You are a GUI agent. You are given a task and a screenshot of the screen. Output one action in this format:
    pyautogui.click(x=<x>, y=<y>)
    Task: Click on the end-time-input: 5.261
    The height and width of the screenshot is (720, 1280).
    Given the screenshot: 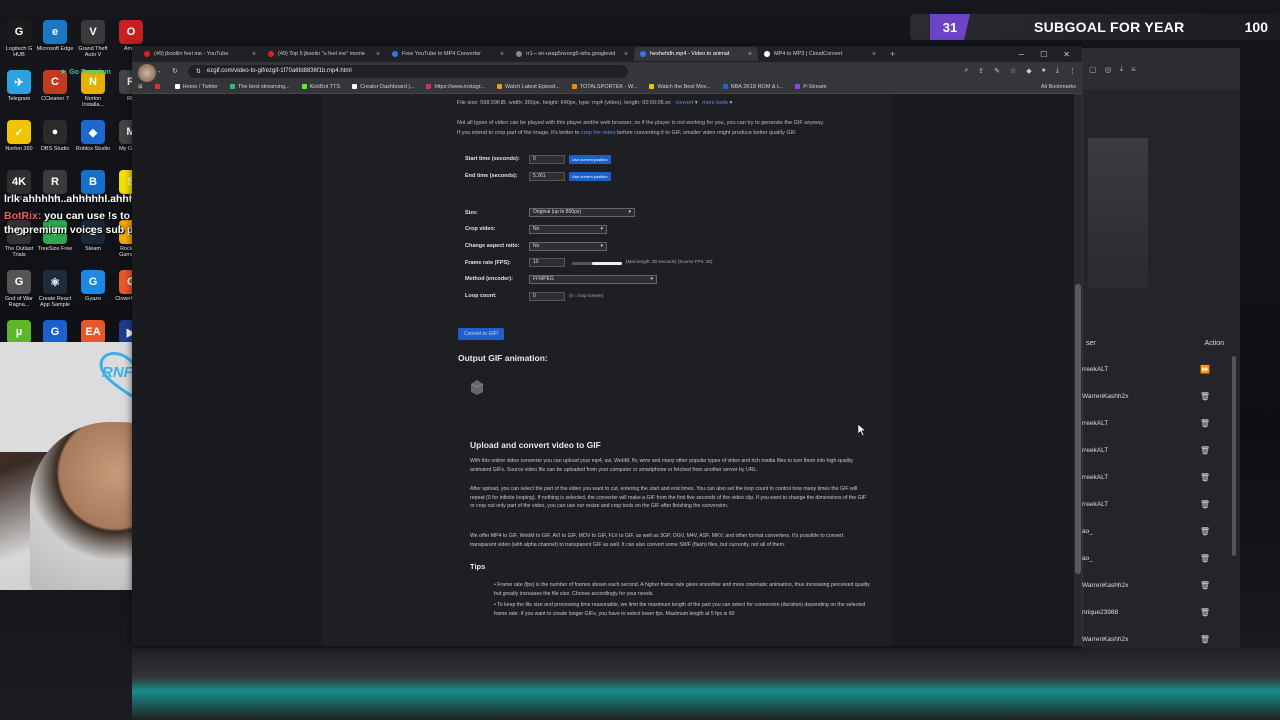 What is the action you would take?
    pyautogui.click(x=547, y=176)
    